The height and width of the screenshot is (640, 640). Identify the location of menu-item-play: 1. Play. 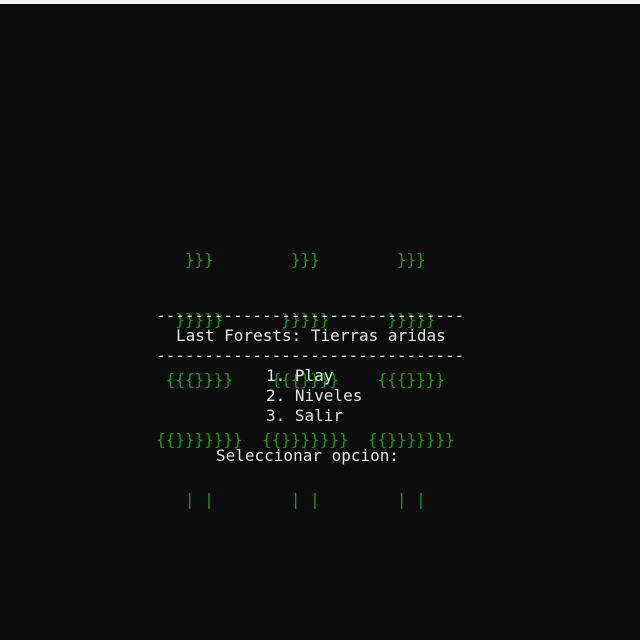
(300, 375).